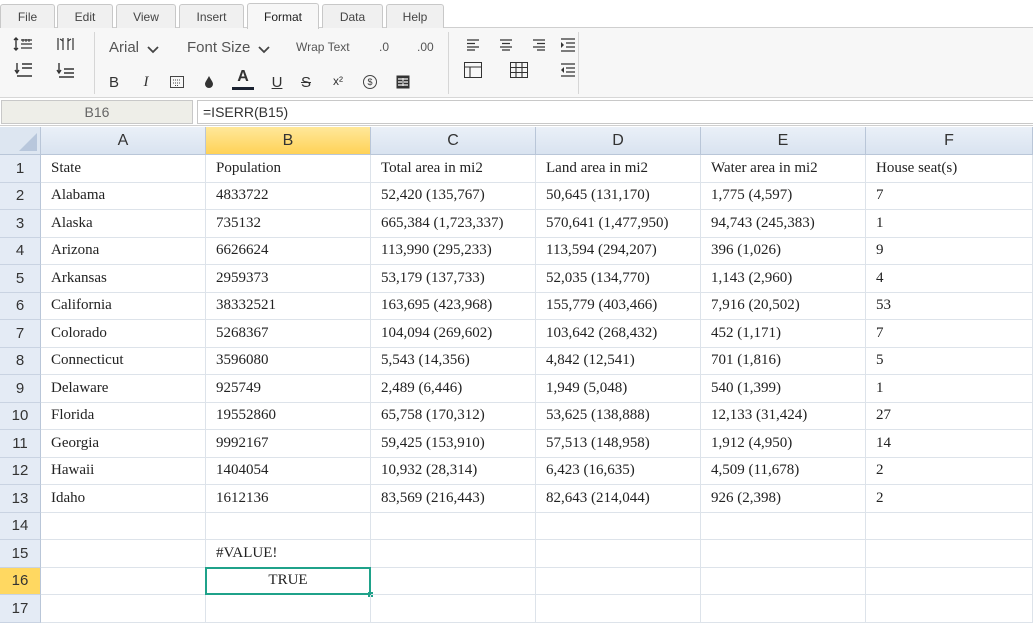  Describe the element at coordinates (783, 224) in the screenshot. I see `cell-e3: 94,743 (245,383)` at that location.